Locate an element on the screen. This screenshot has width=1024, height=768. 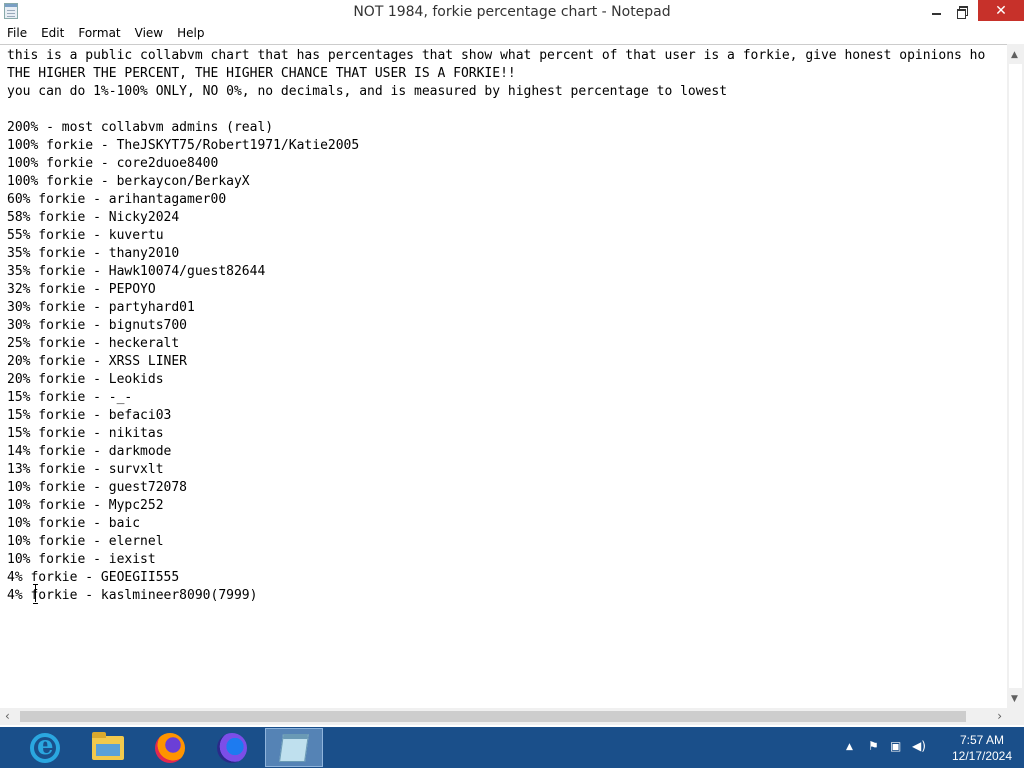
taskbar-internet-explorer is located at coordinates (45, 747).